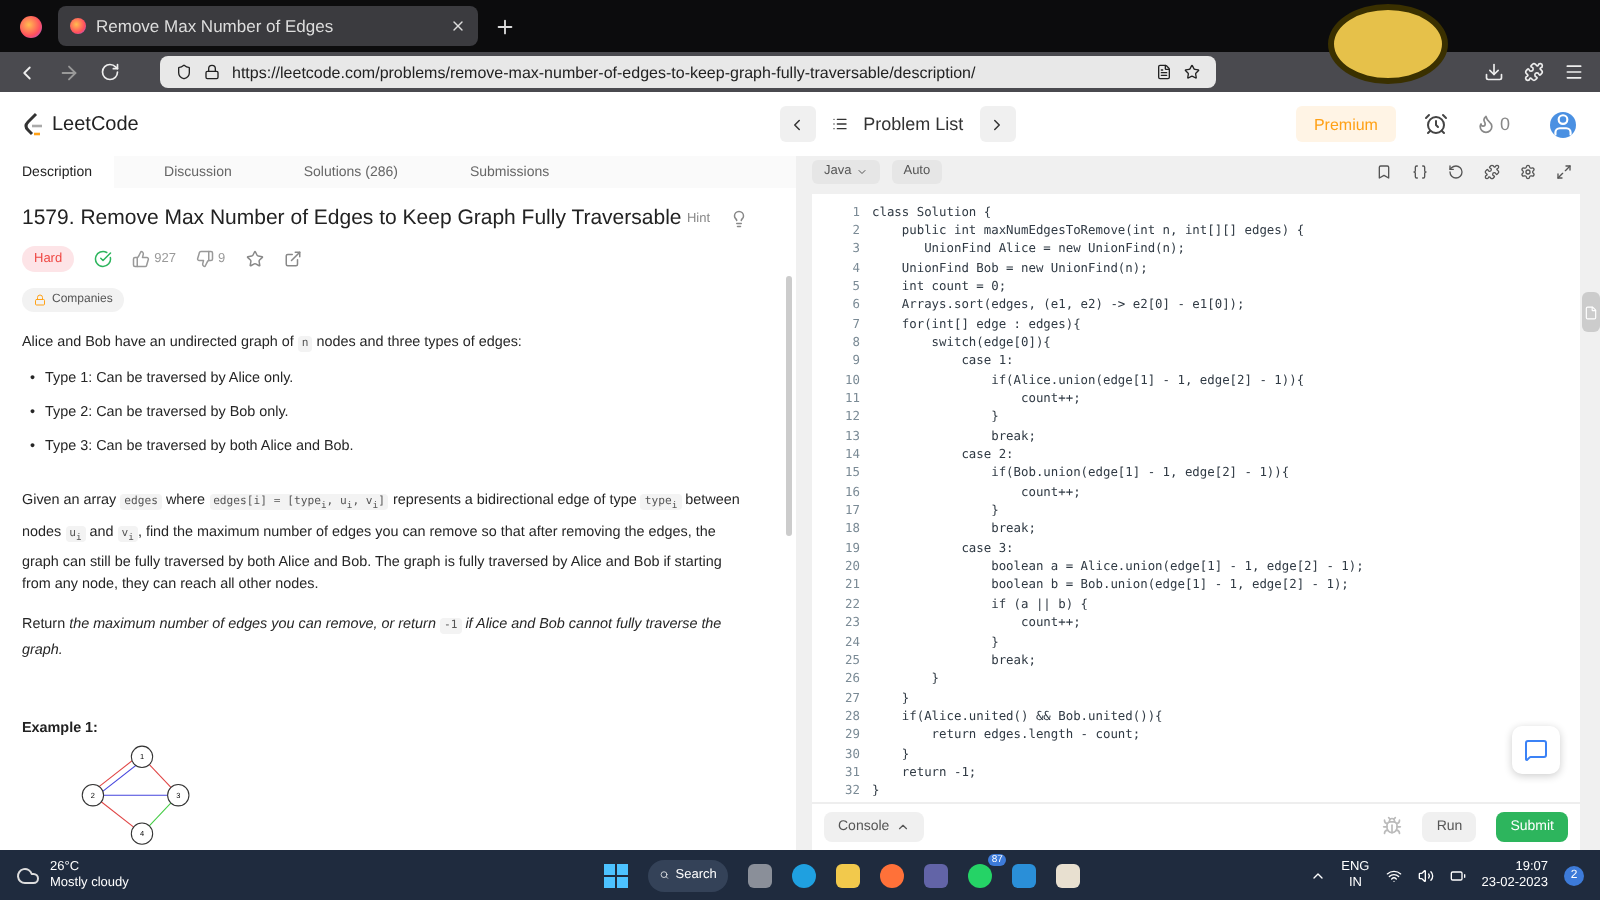 The height and width of the screenshot is (900, 1600). Describe the element at coordinates (1425, 875) in the screenshot. I see `volume-icon` at that location.